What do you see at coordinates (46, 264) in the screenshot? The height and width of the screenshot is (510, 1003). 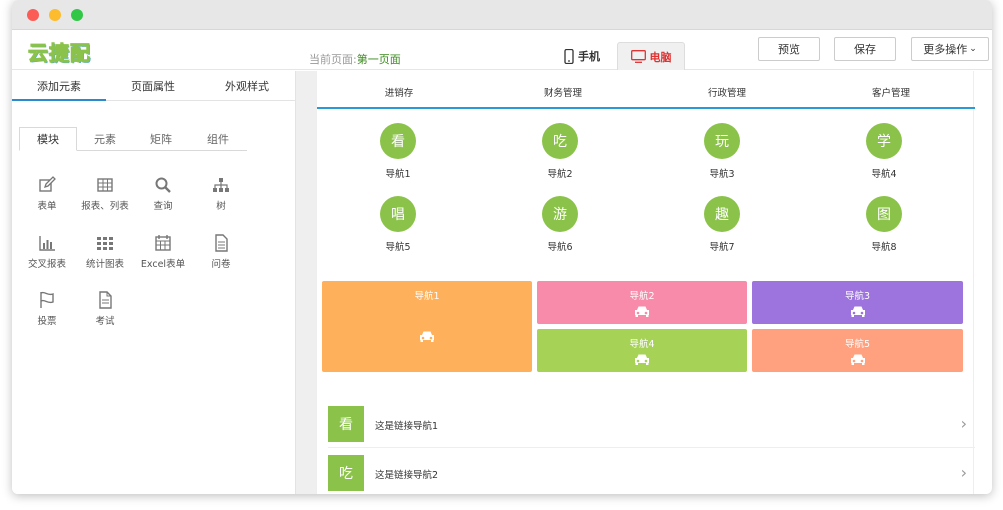 I see `module-label: 交叉报表` at bounding box center [46, 264].